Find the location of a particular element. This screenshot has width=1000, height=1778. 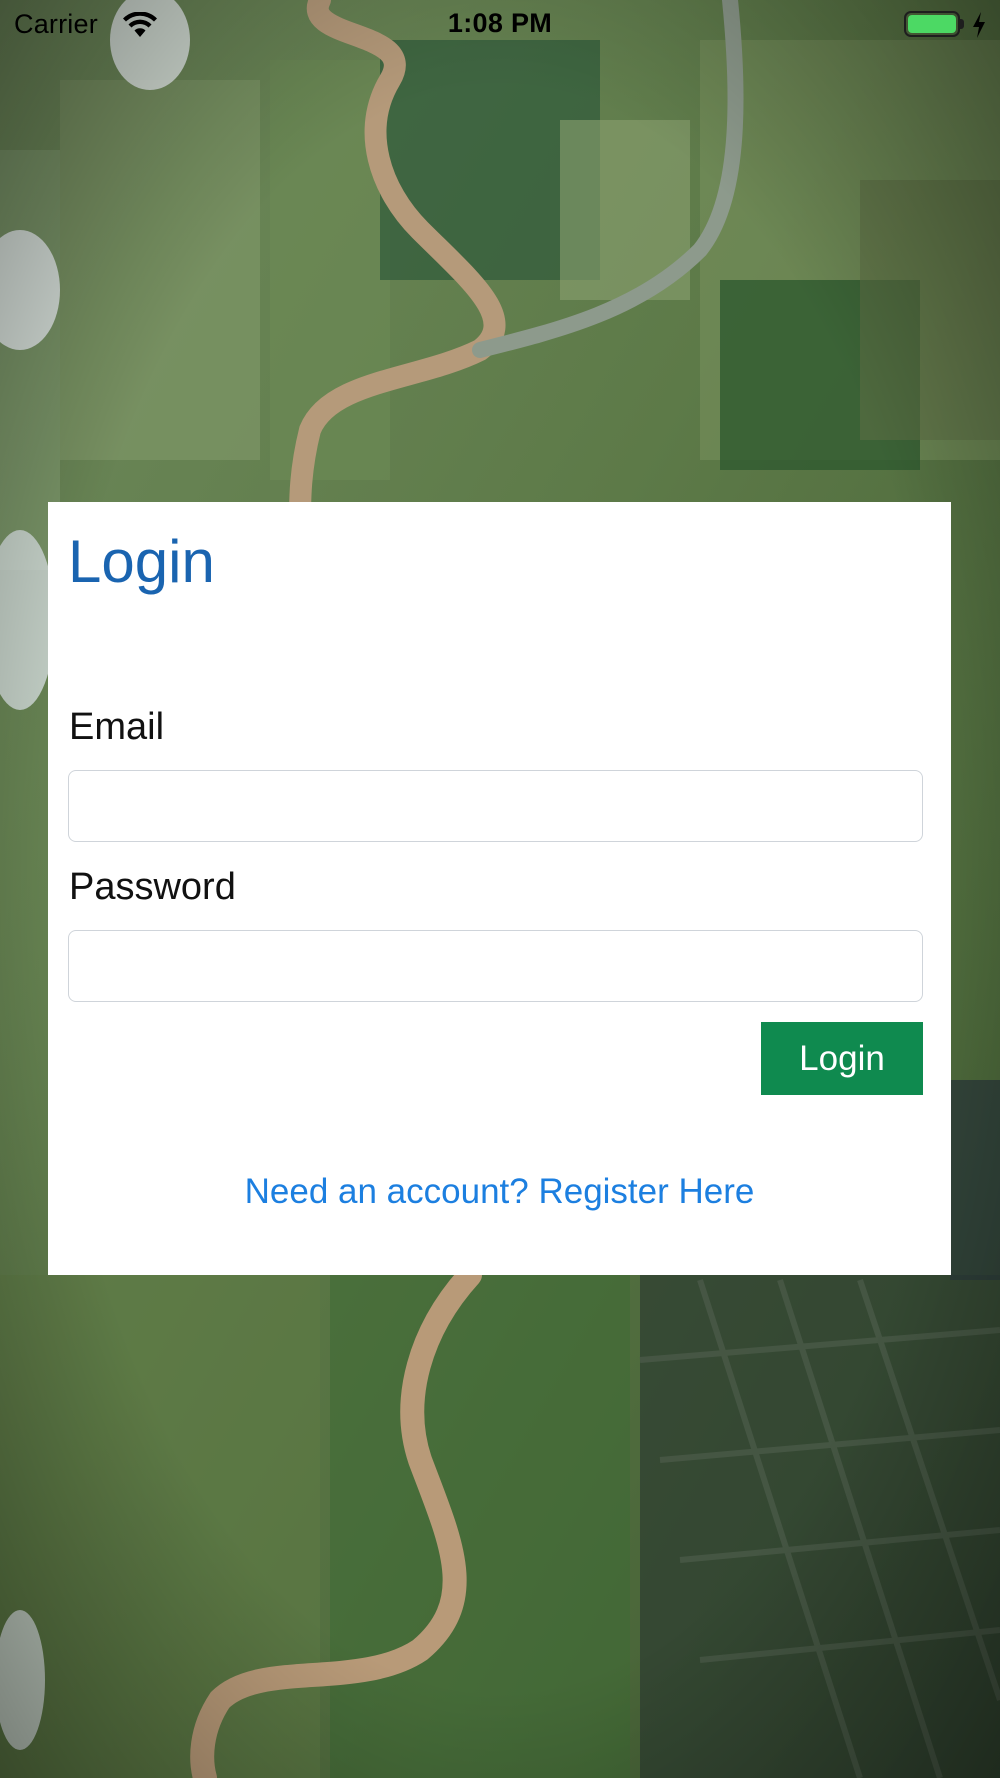

register-link: Need an account? Register Here is located at coordinates (499, 1192).